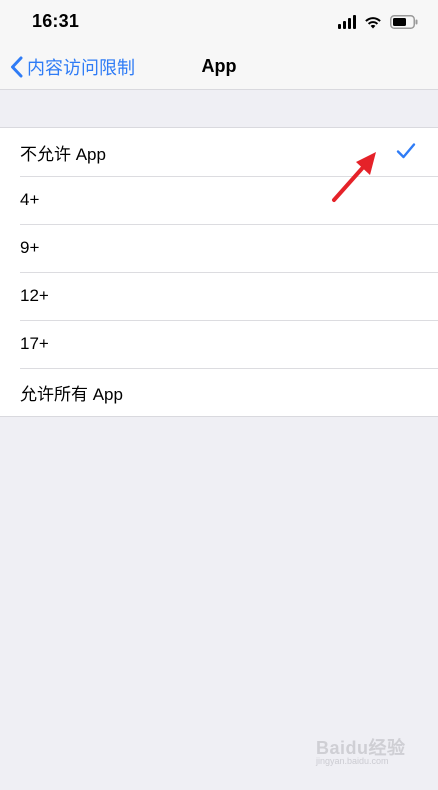 The height and width of the screenshot is (790, 438). I want to click on wifi-icon, so click(373, 23).